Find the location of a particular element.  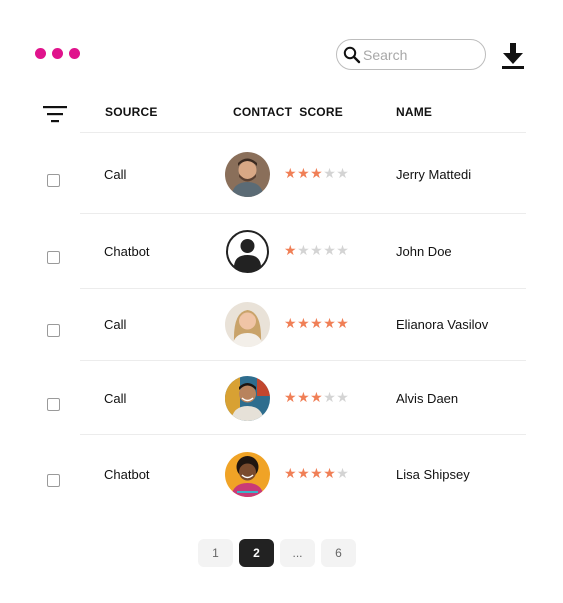

page-button-2: 2 is located at coordinates (256, 553).